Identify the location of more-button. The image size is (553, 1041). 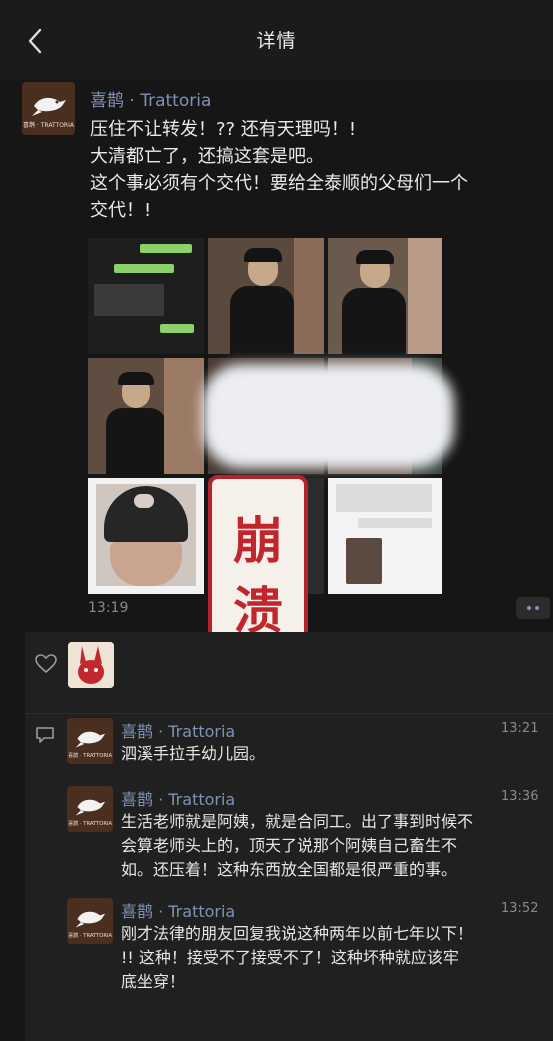
(533, 608).